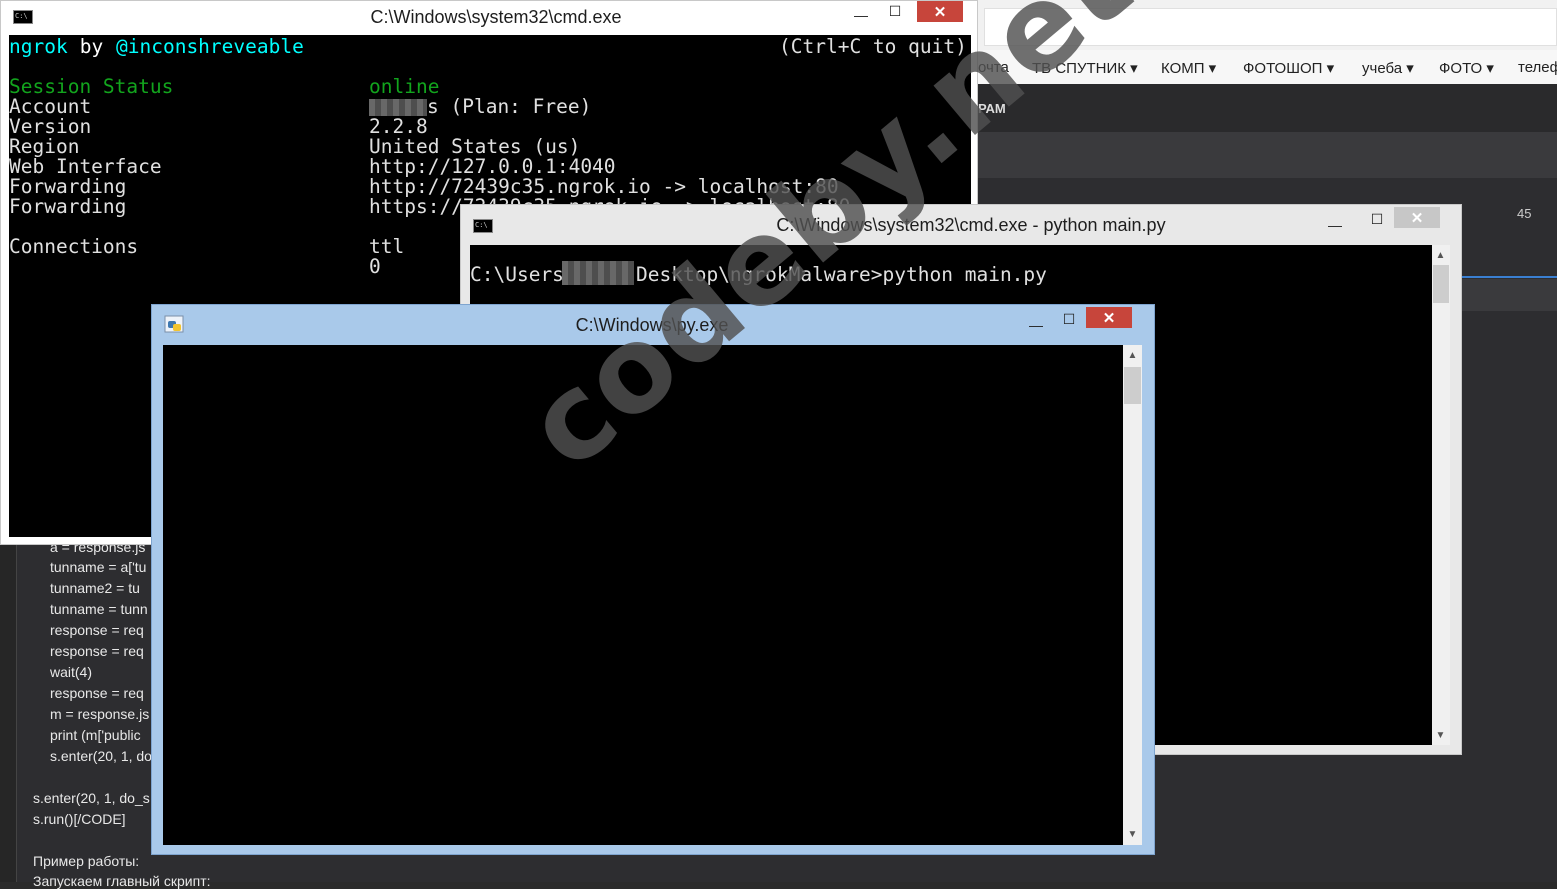 The image size is (1557, 889). I want to click on window-title: C:\Windows\py.exe, so click(652, 325).